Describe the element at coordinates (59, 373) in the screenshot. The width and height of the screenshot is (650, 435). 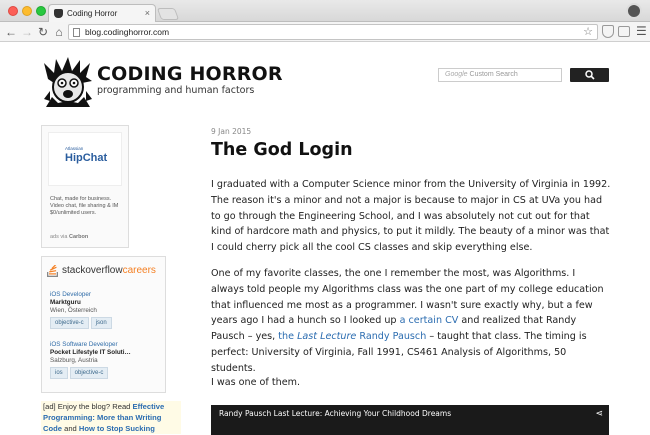
I see `job-tag: ios` at that location.